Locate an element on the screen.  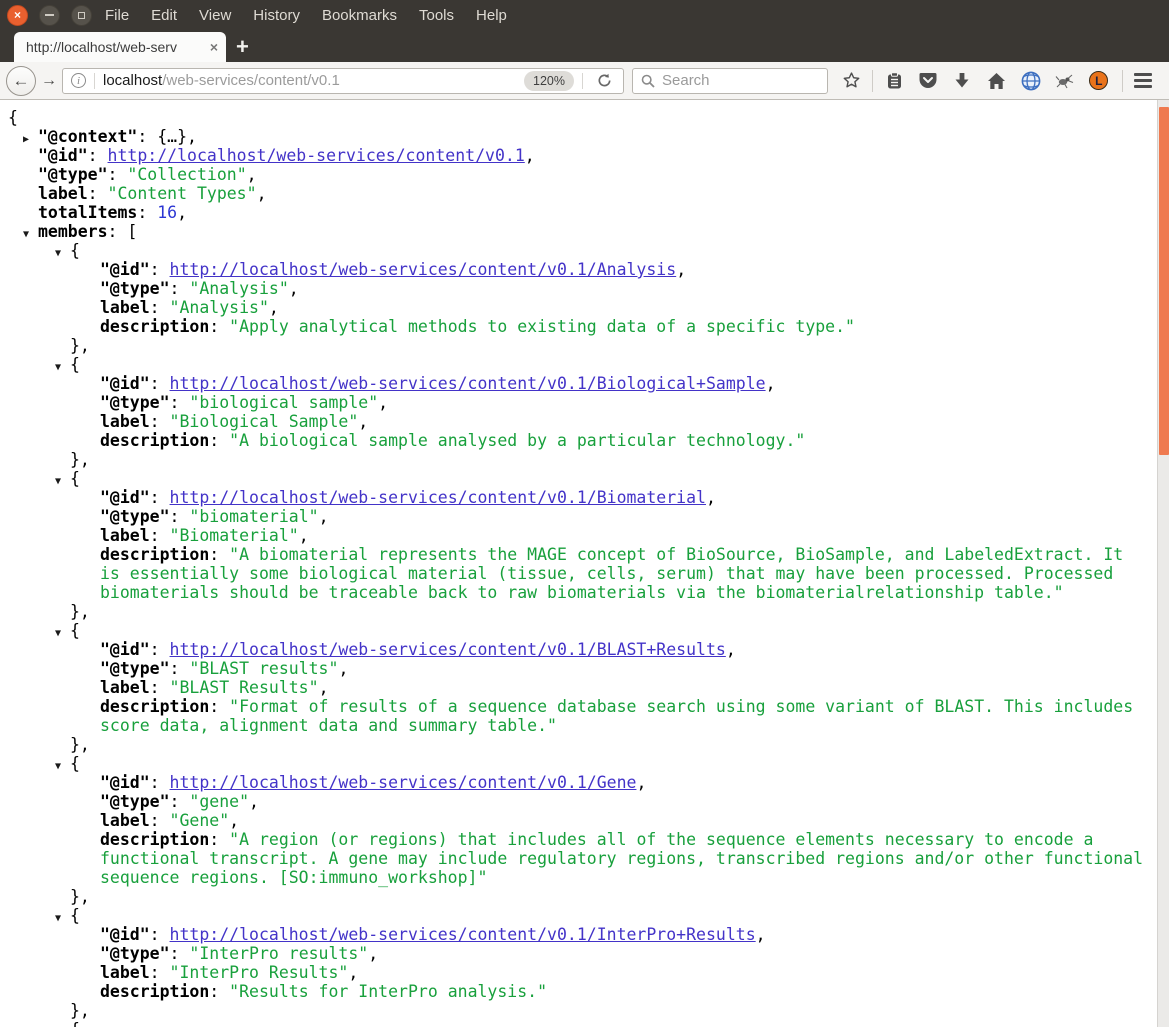
url-path: /web-services/content/v0.1 is located at coordinates (251, 80).